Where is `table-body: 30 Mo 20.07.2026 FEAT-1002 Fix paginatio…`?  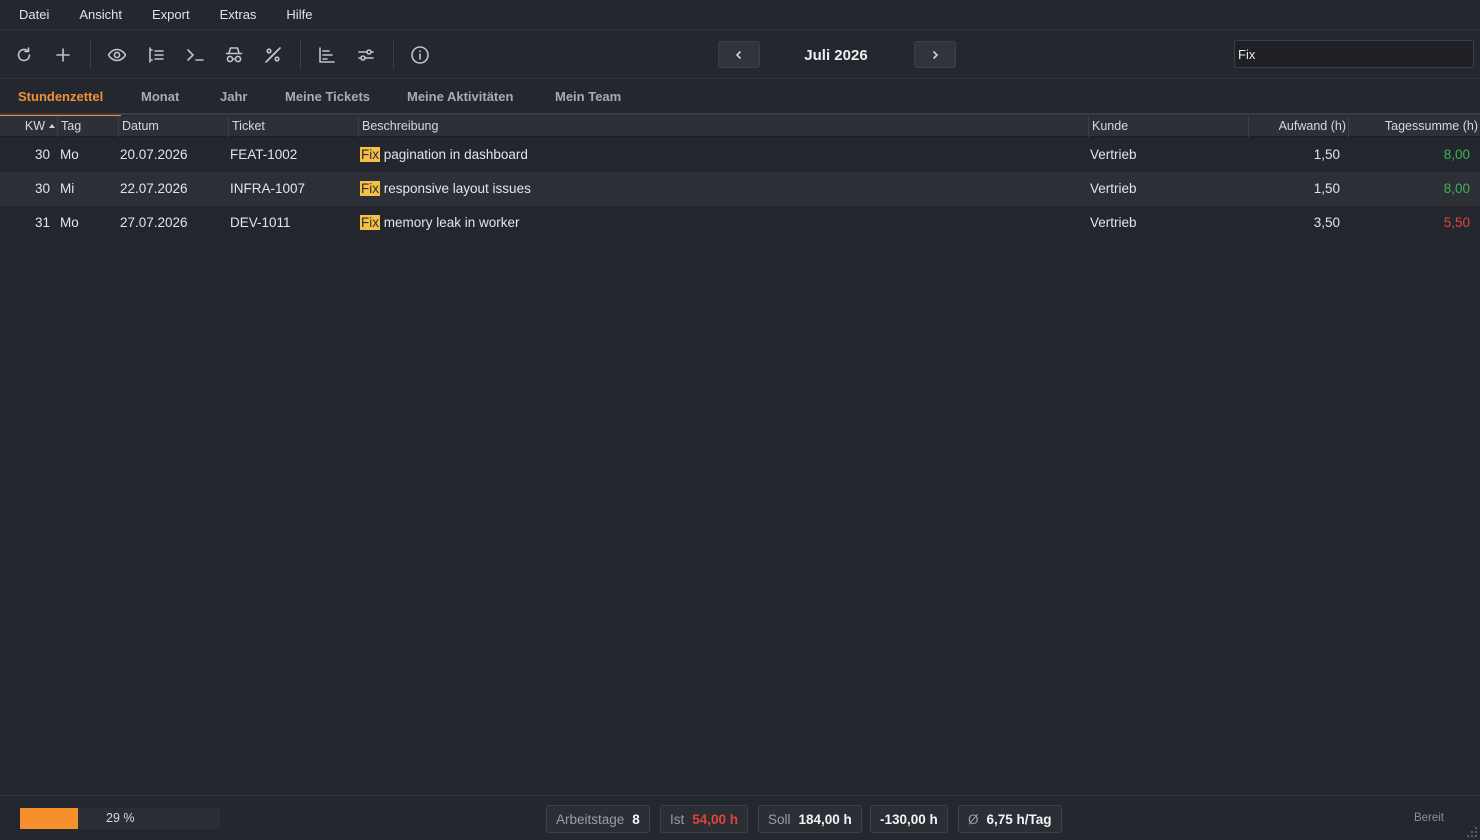
table-body: 30 Mo 20.07.2026 FEAT-1002 Fix paginatio… is located at coordinates (740, 189).